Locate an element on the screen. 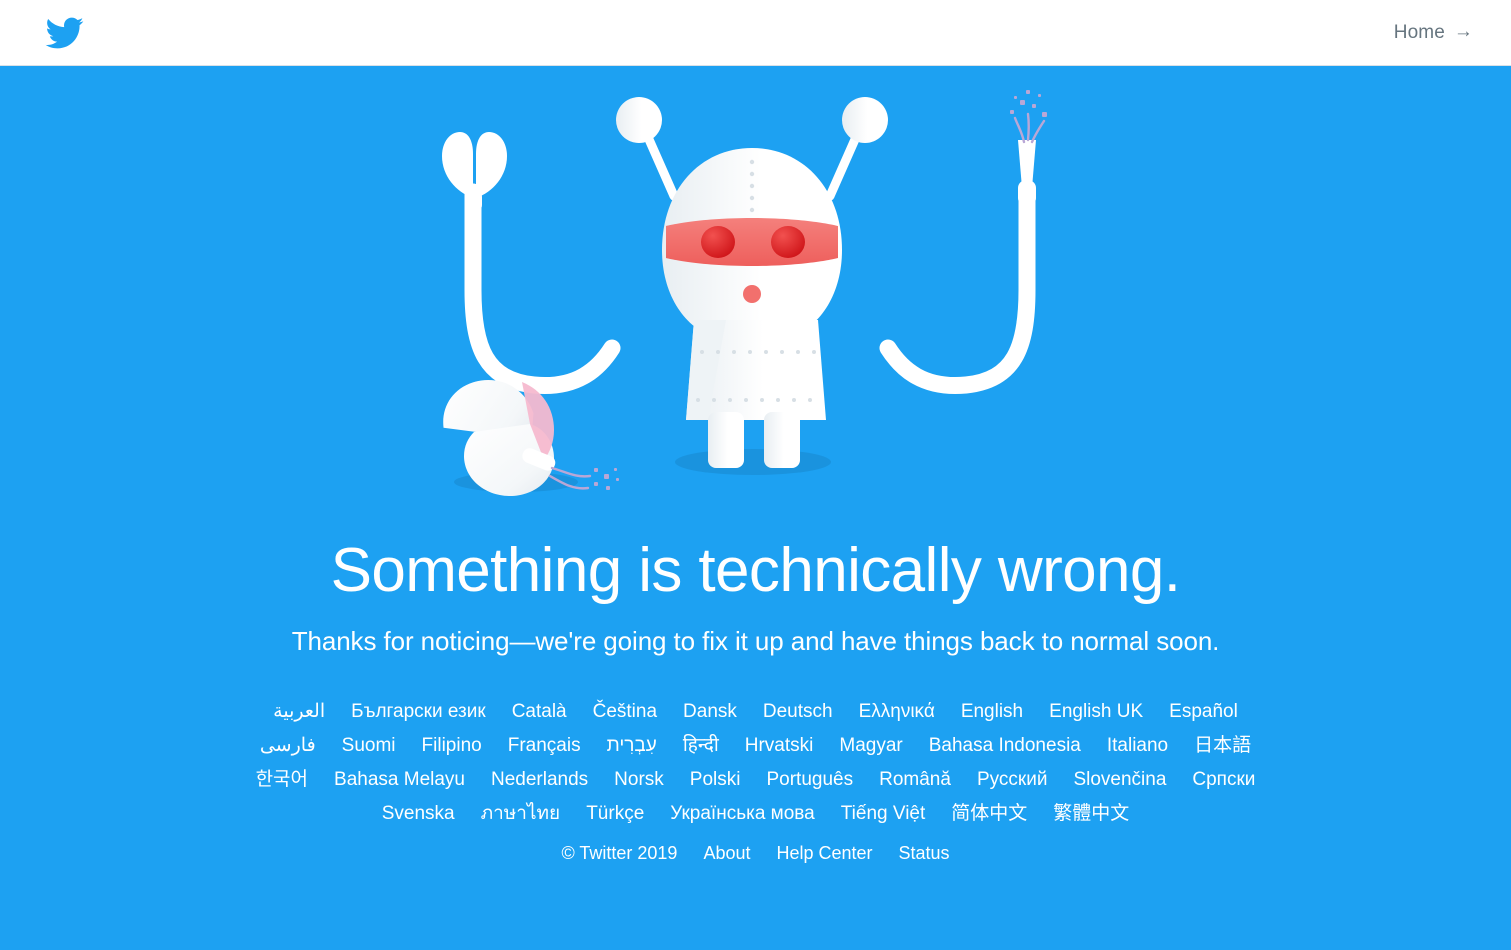 The width and height of the screenshot is (1511, 950). language-link: Ελληνικά is located at coordinates (897, 712).